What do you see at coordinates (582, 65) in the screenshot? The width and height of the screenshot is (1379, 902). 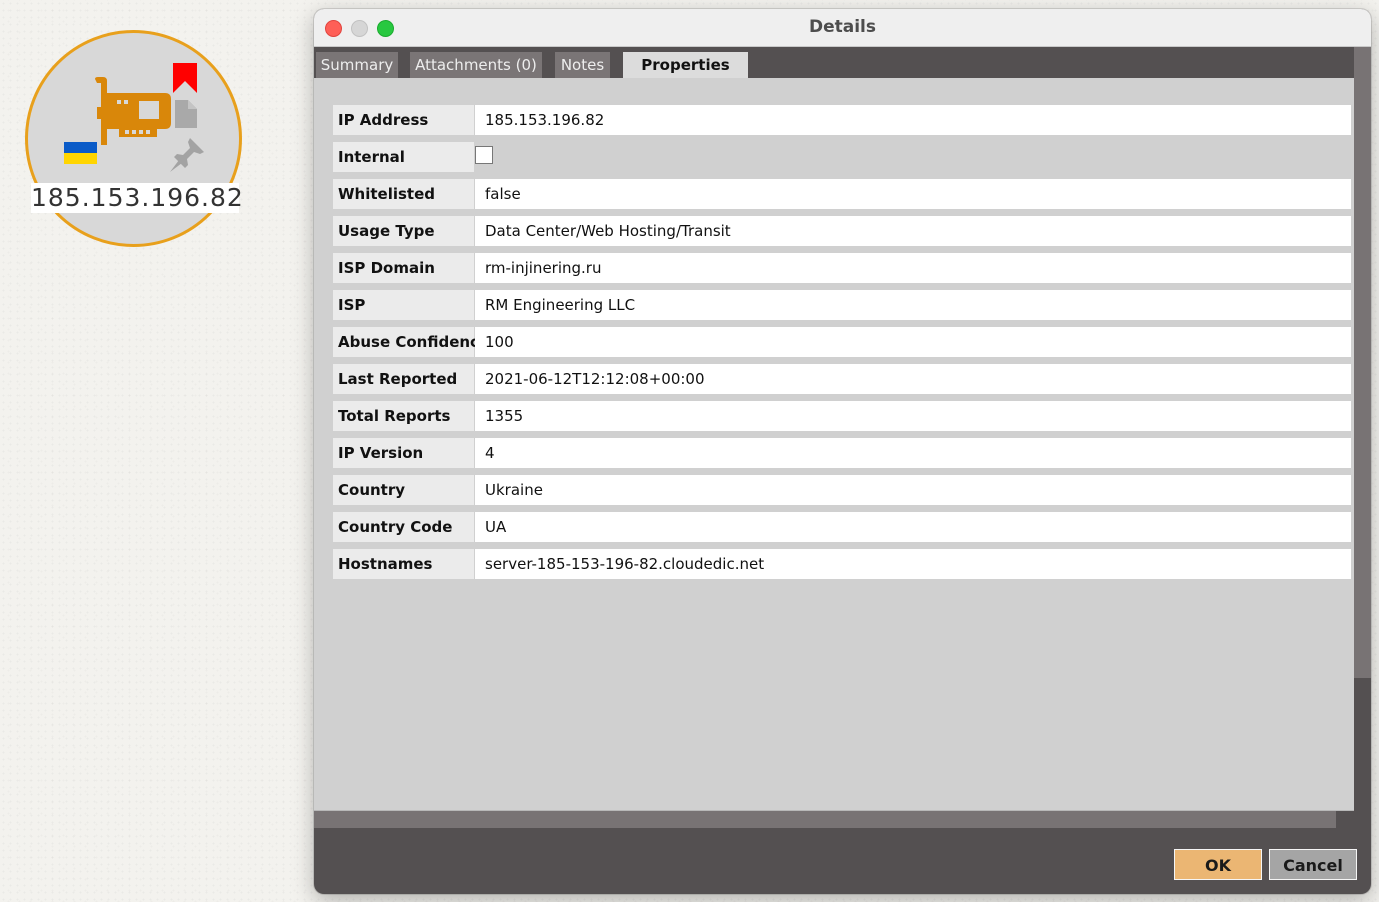 I see `tab-notes: Notes` at bounding box center [582, 65].